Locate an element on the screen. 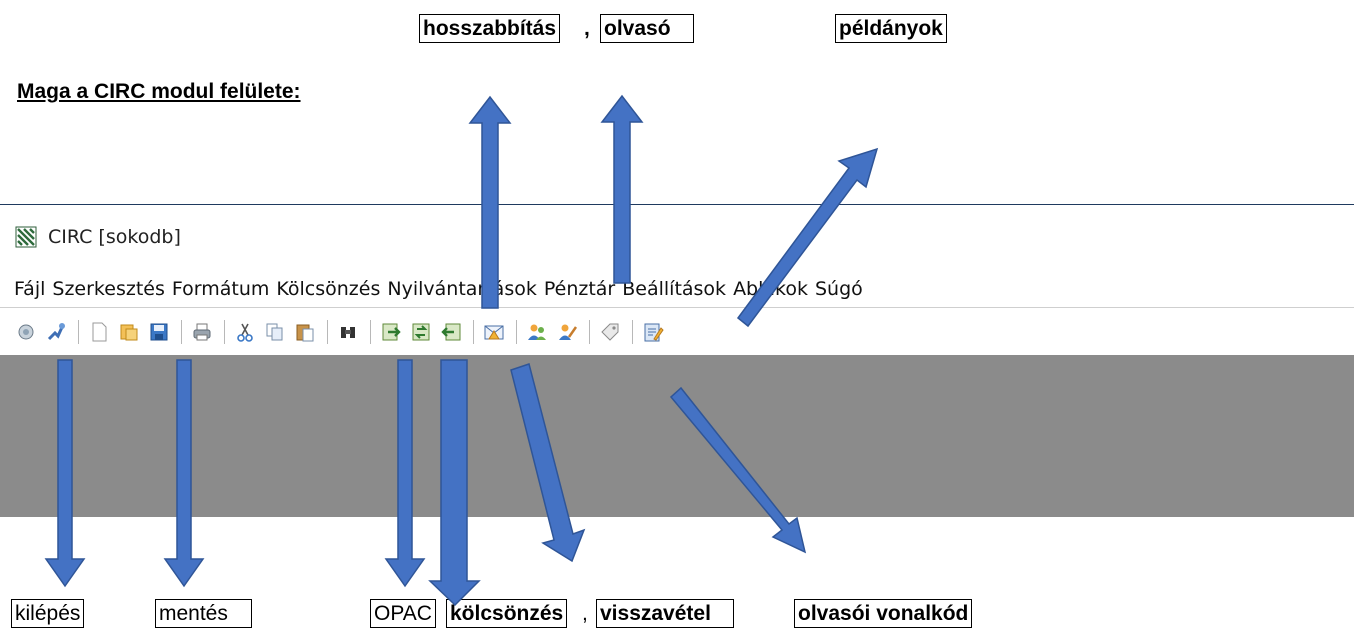 The width and height of the screenshot is (1354, 641). section-heading: Maga a CIRC modul felülete: is located at coordinates (159, 91).